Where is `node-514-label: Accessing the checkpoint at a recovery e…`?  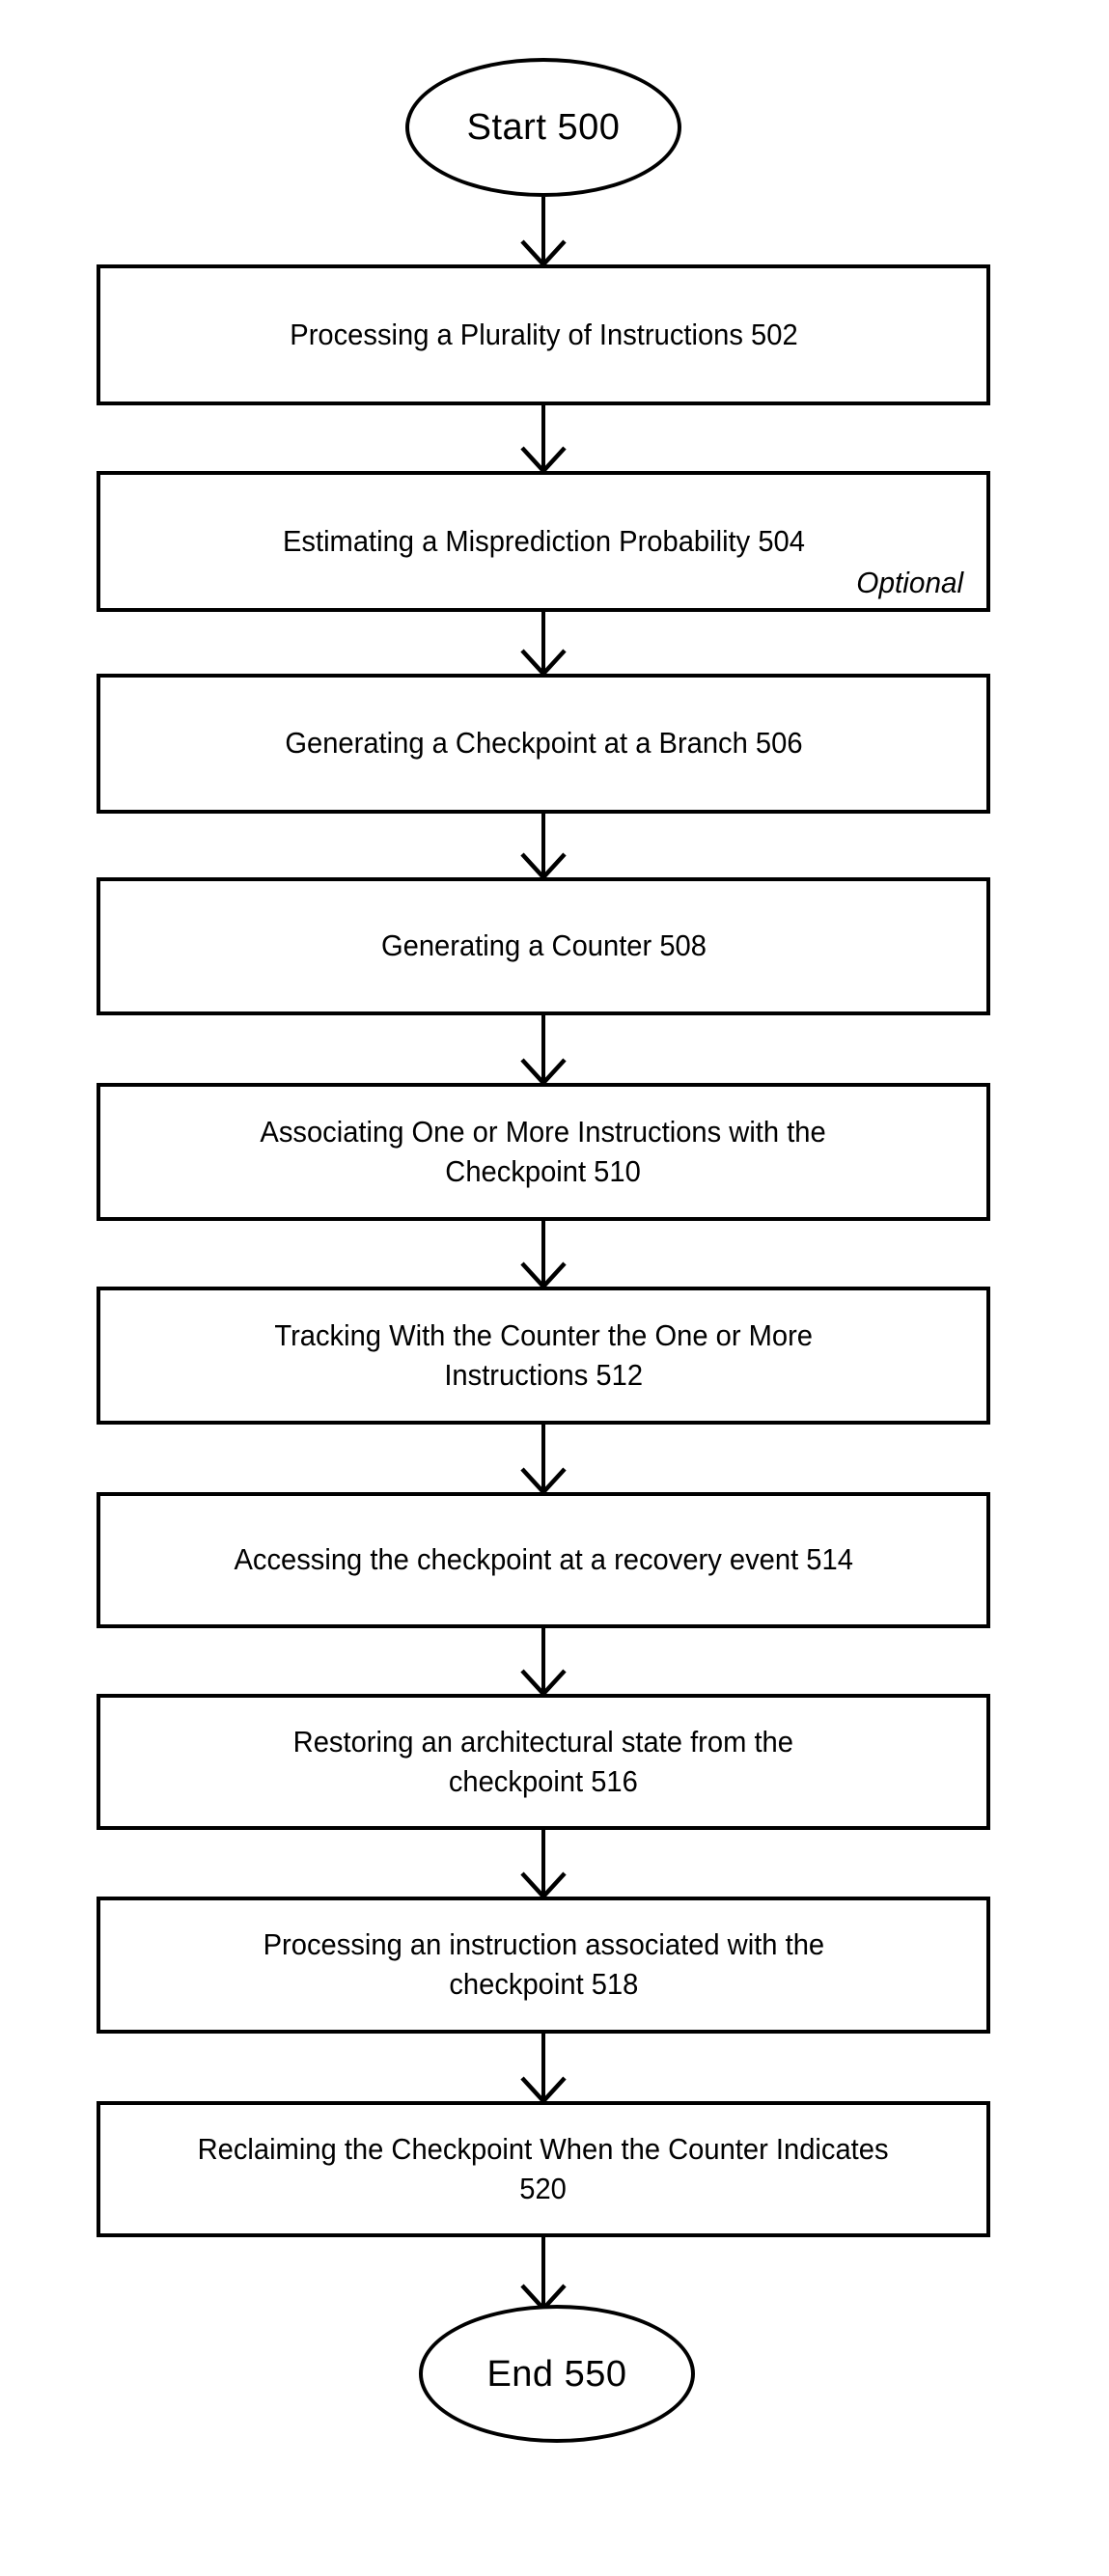 node-514-label: Accessing the checkpoint at a recovery e… is located at coordinates (543, 1559).